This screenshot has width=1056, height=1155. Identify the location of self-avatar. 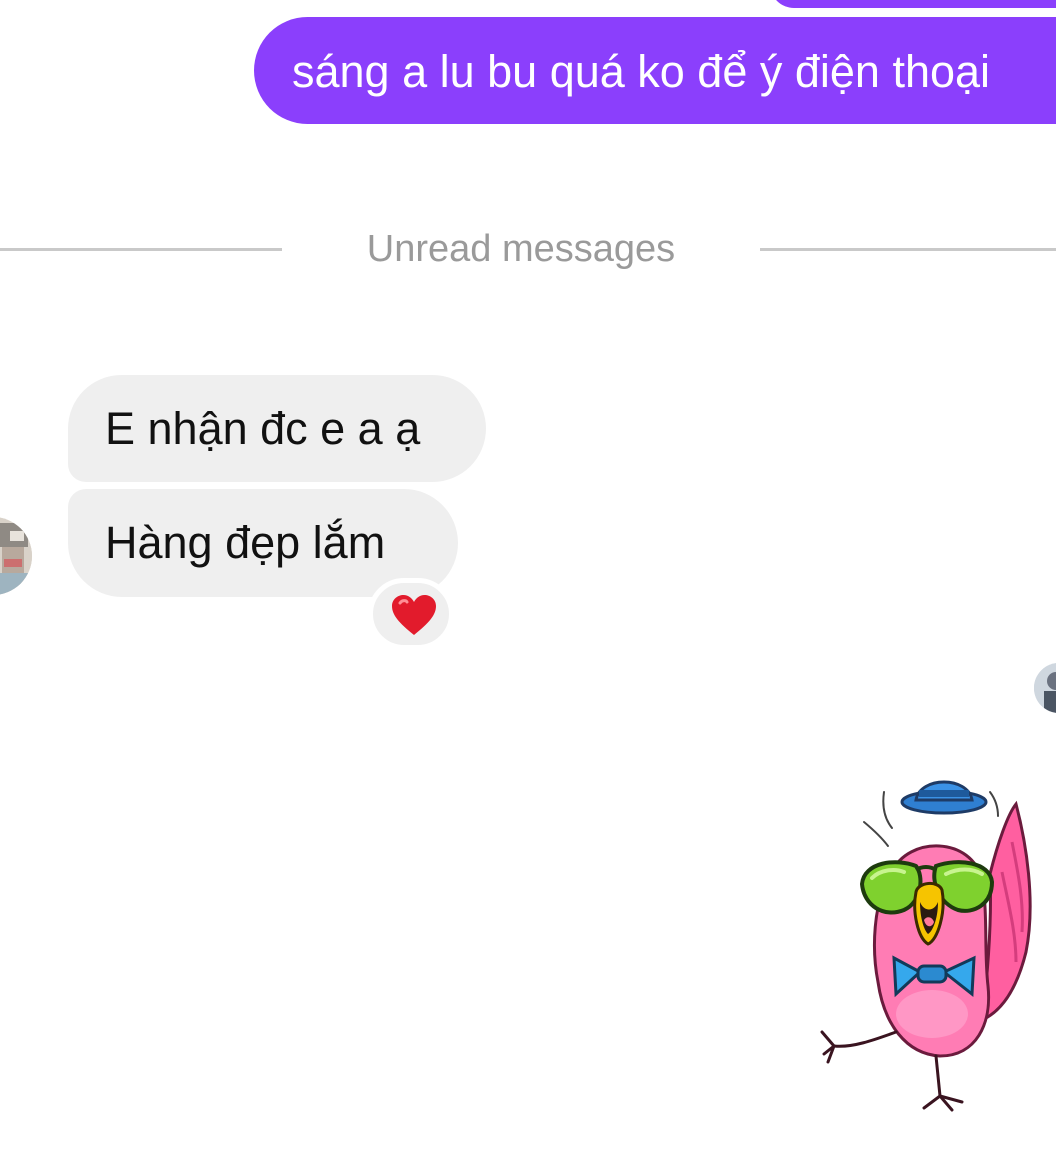
(1045, 688).